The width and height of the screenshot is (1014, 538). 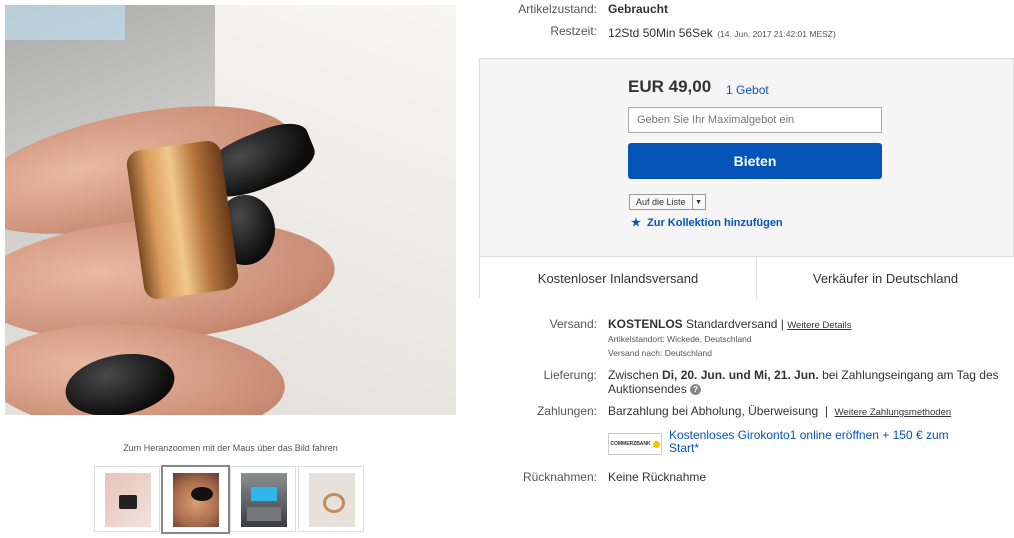 What do you see at coordinates (647, 389) in the screenshot?
I see `delivery-line2: Auktionsendes` at bounding box center [647, 389].